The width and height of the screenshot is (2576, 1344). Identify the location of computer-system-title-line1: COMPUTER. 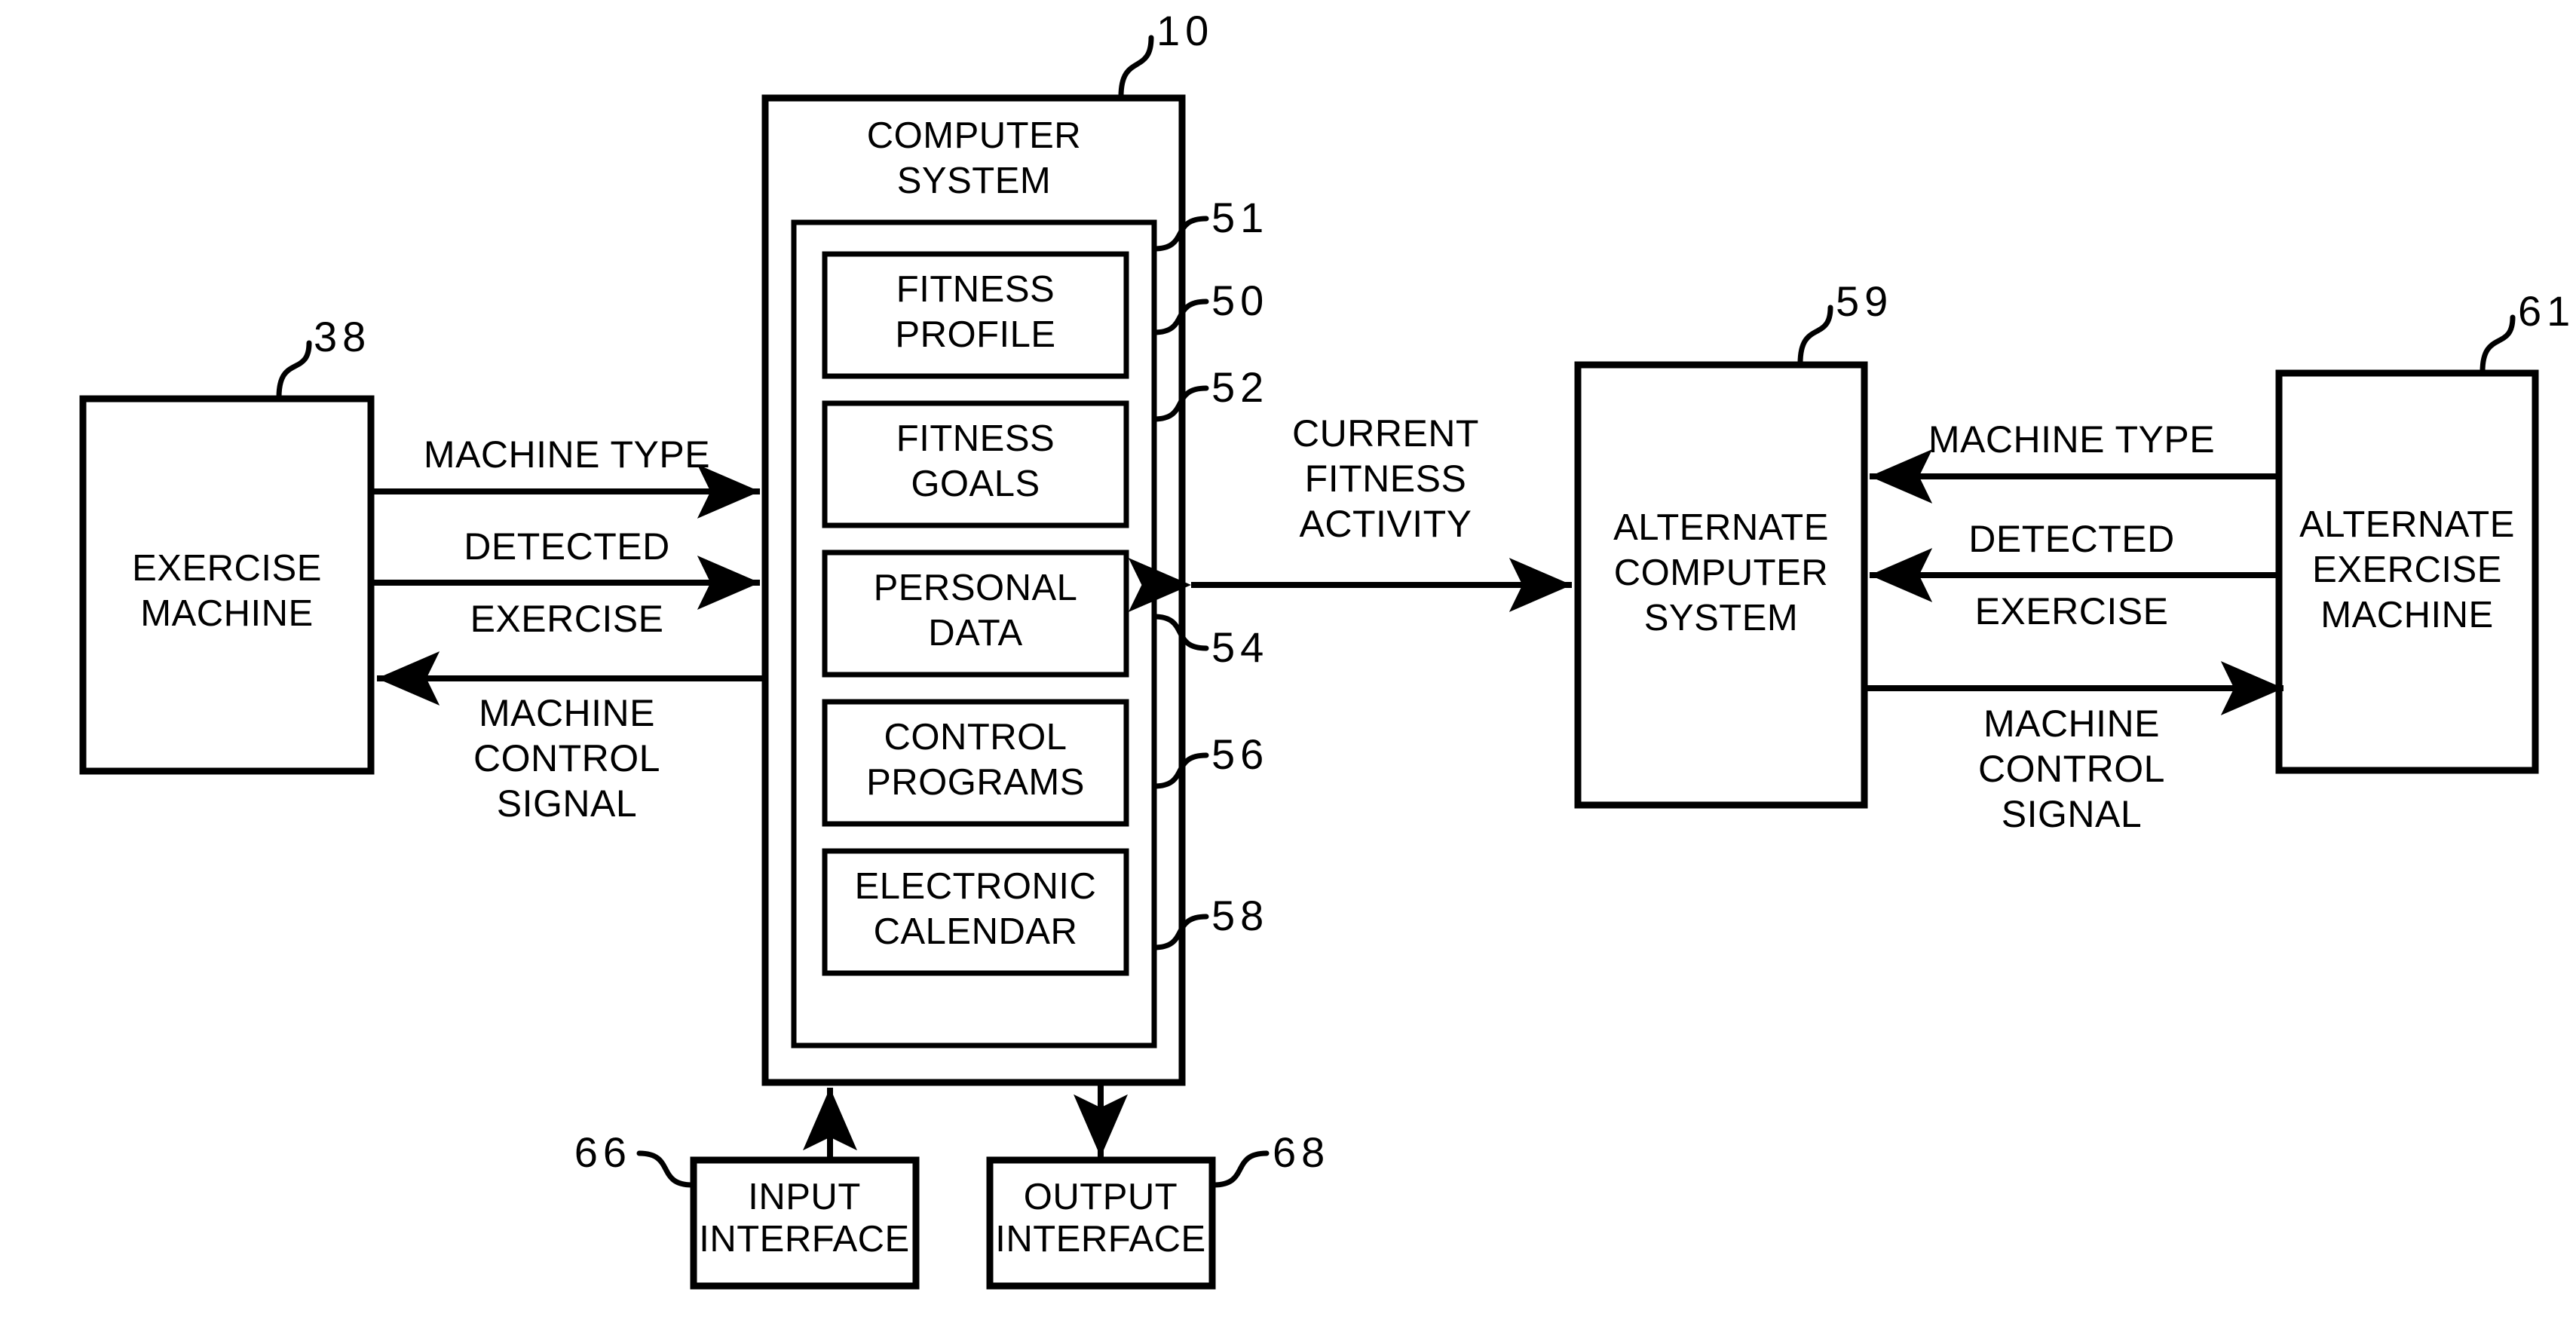
(974, 135).